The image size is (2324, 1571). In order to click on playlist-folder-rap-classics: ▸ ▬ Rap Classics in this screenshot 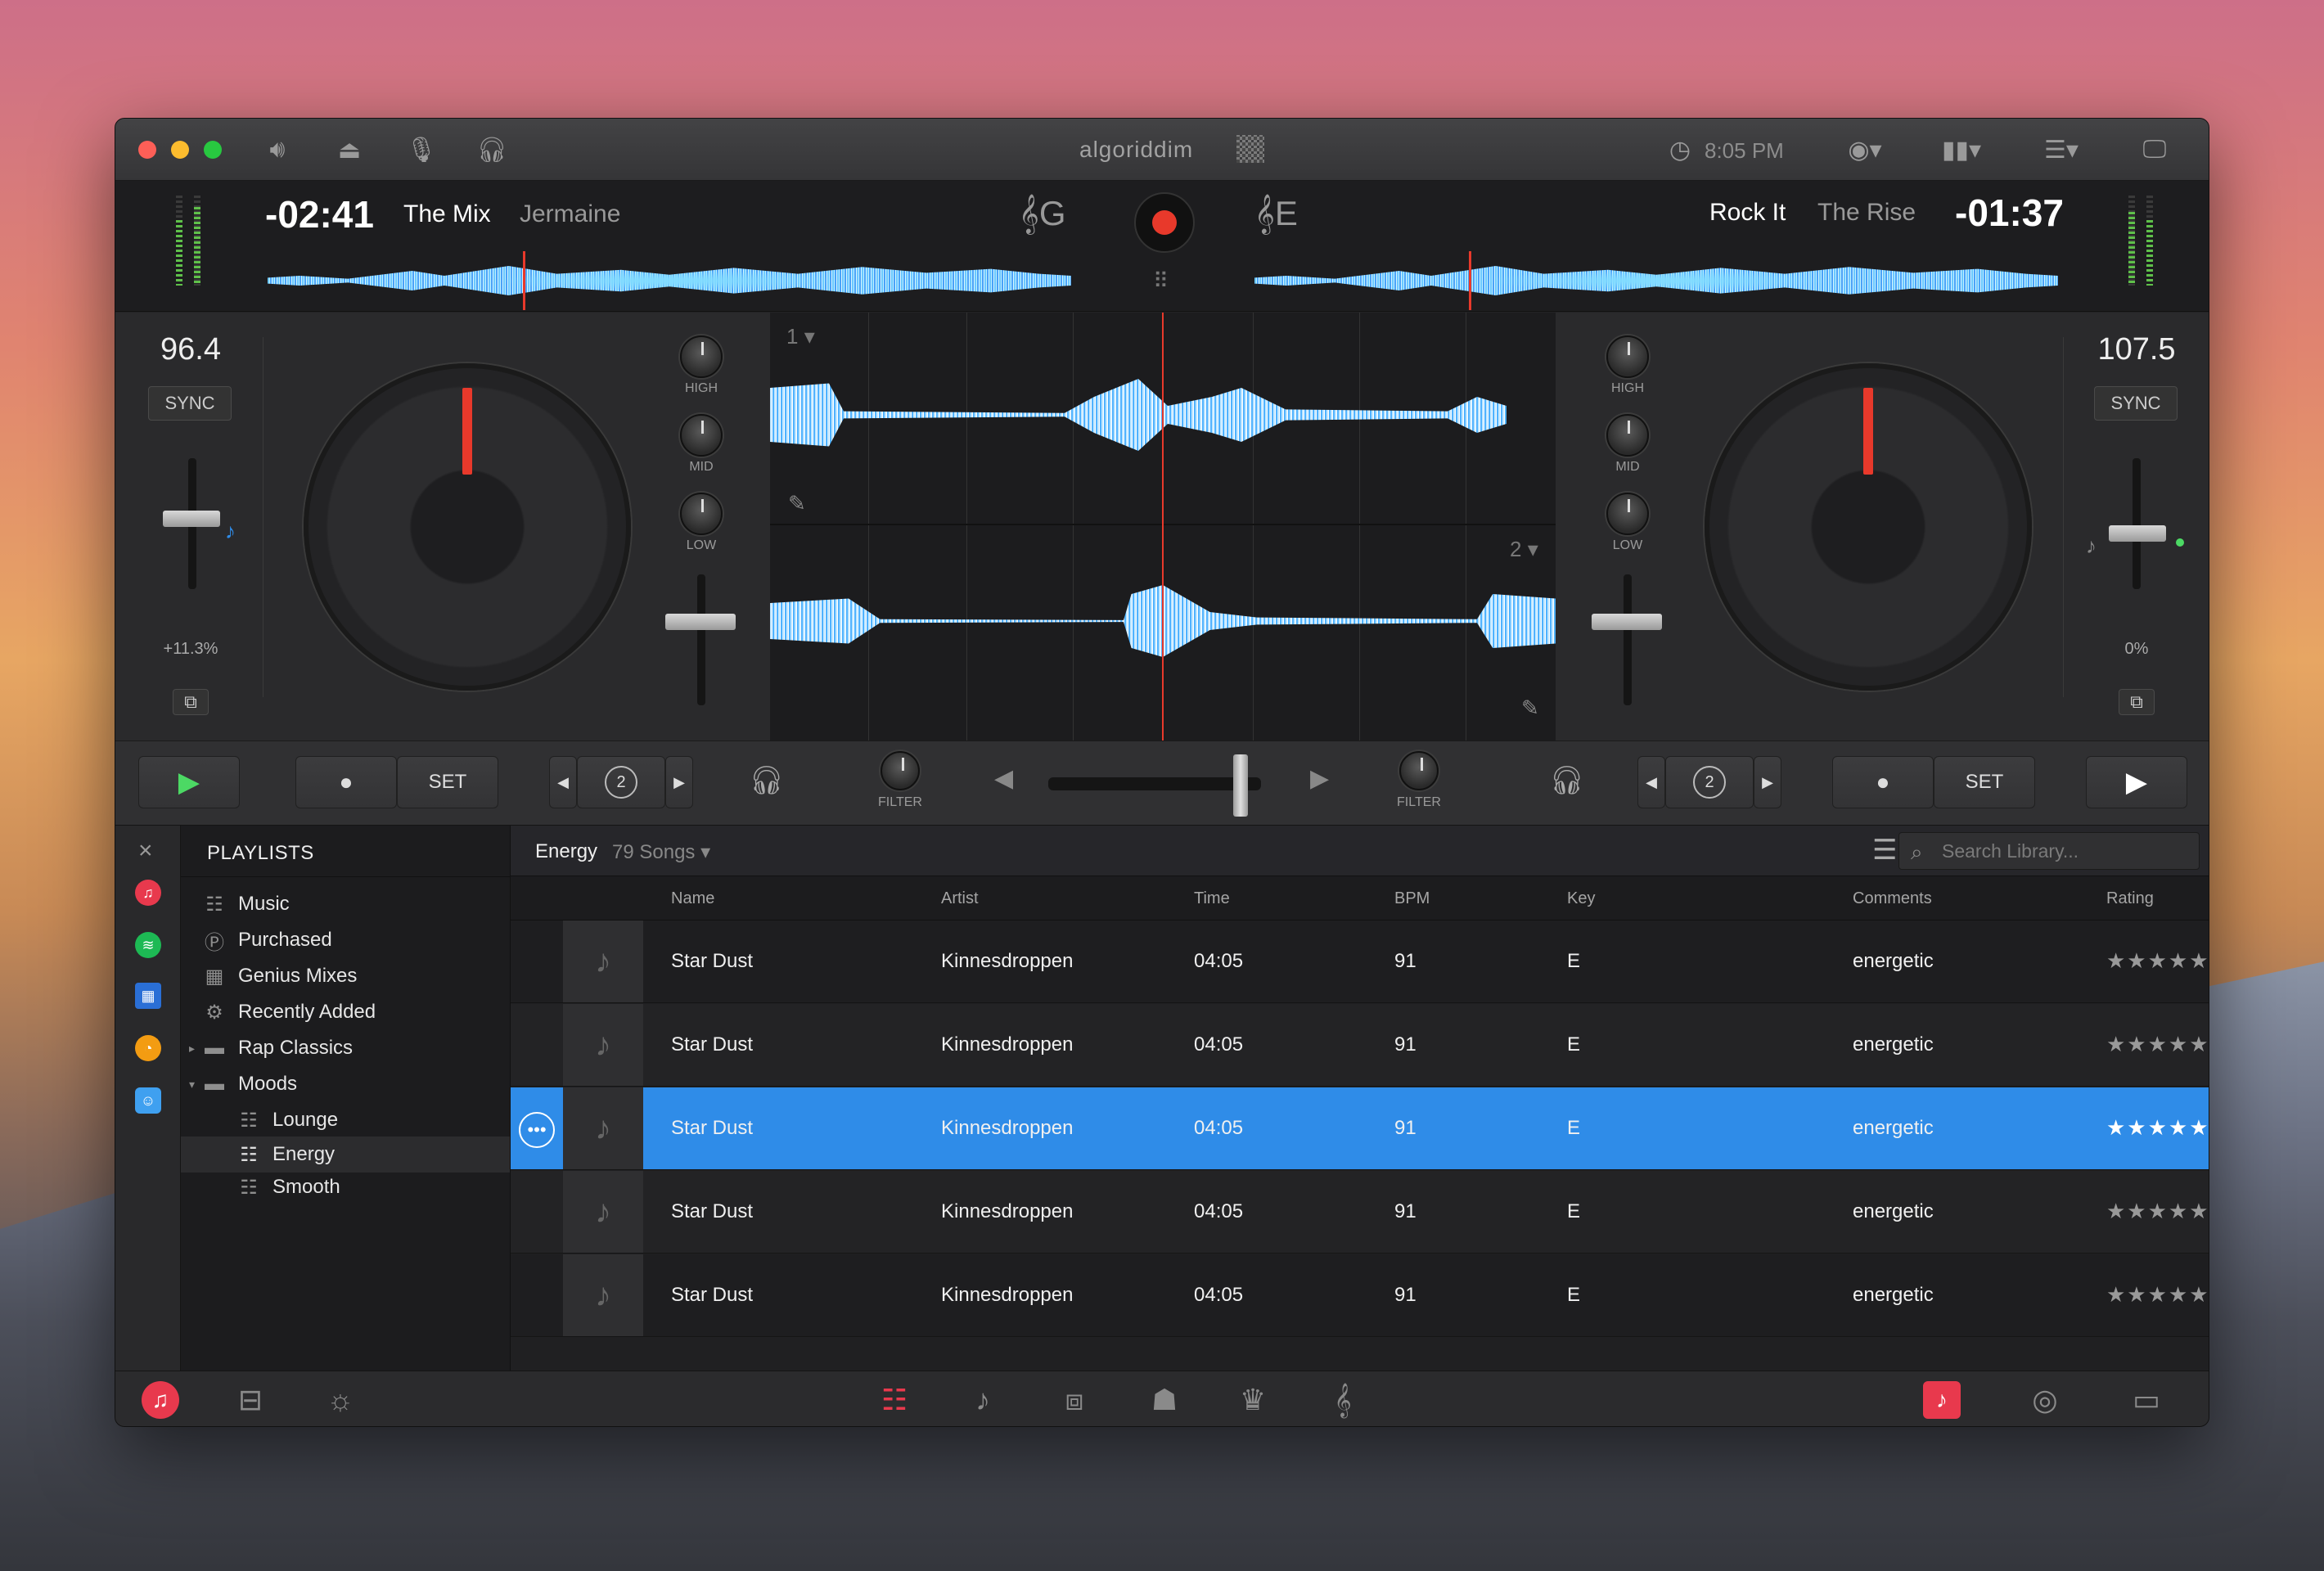, I will do `click(346, 1048)`.